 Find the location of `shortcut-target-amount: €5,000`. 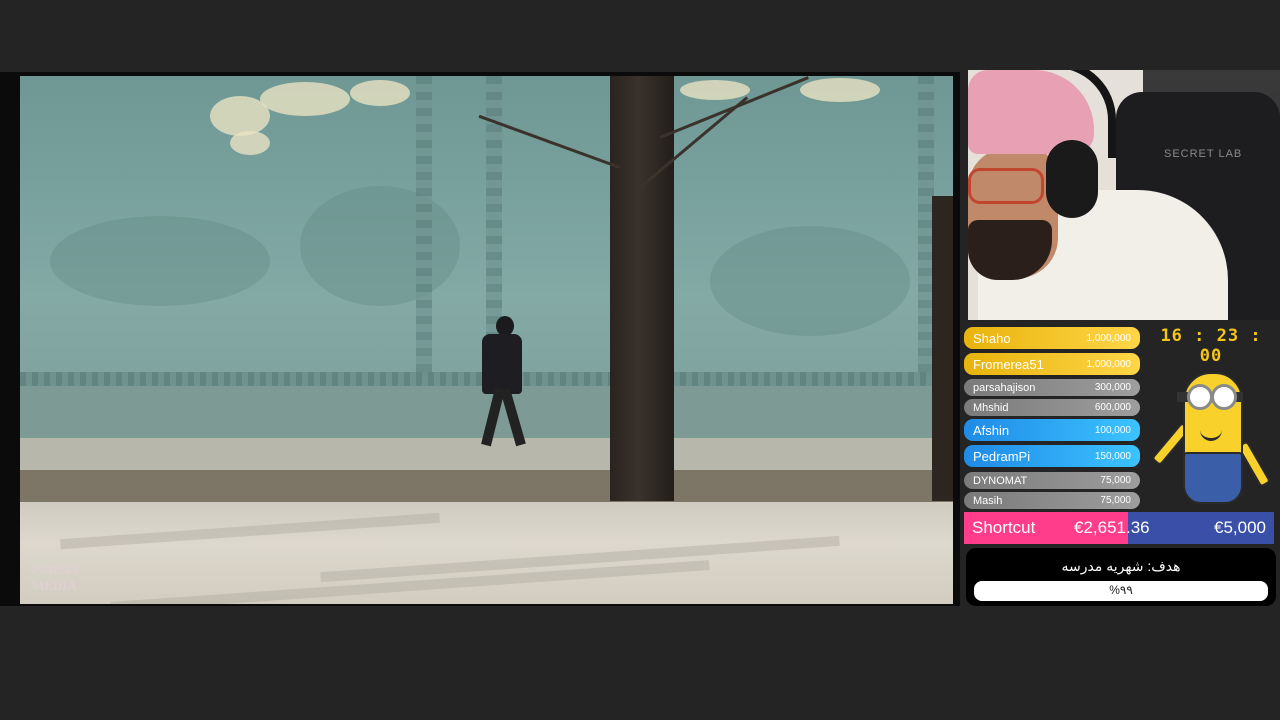

shortcut-target-amount: €5,000 is located at coordinates (1240, 527).